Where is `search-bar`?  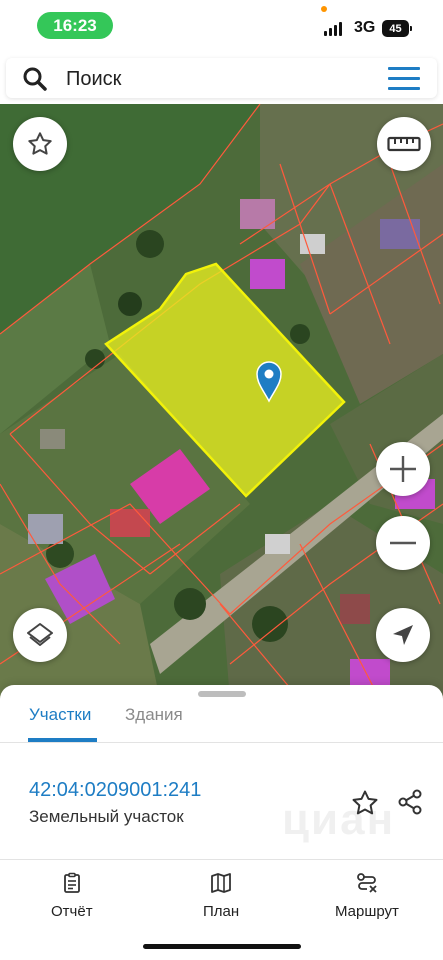 search-bar is located at coordinates (221, 78).